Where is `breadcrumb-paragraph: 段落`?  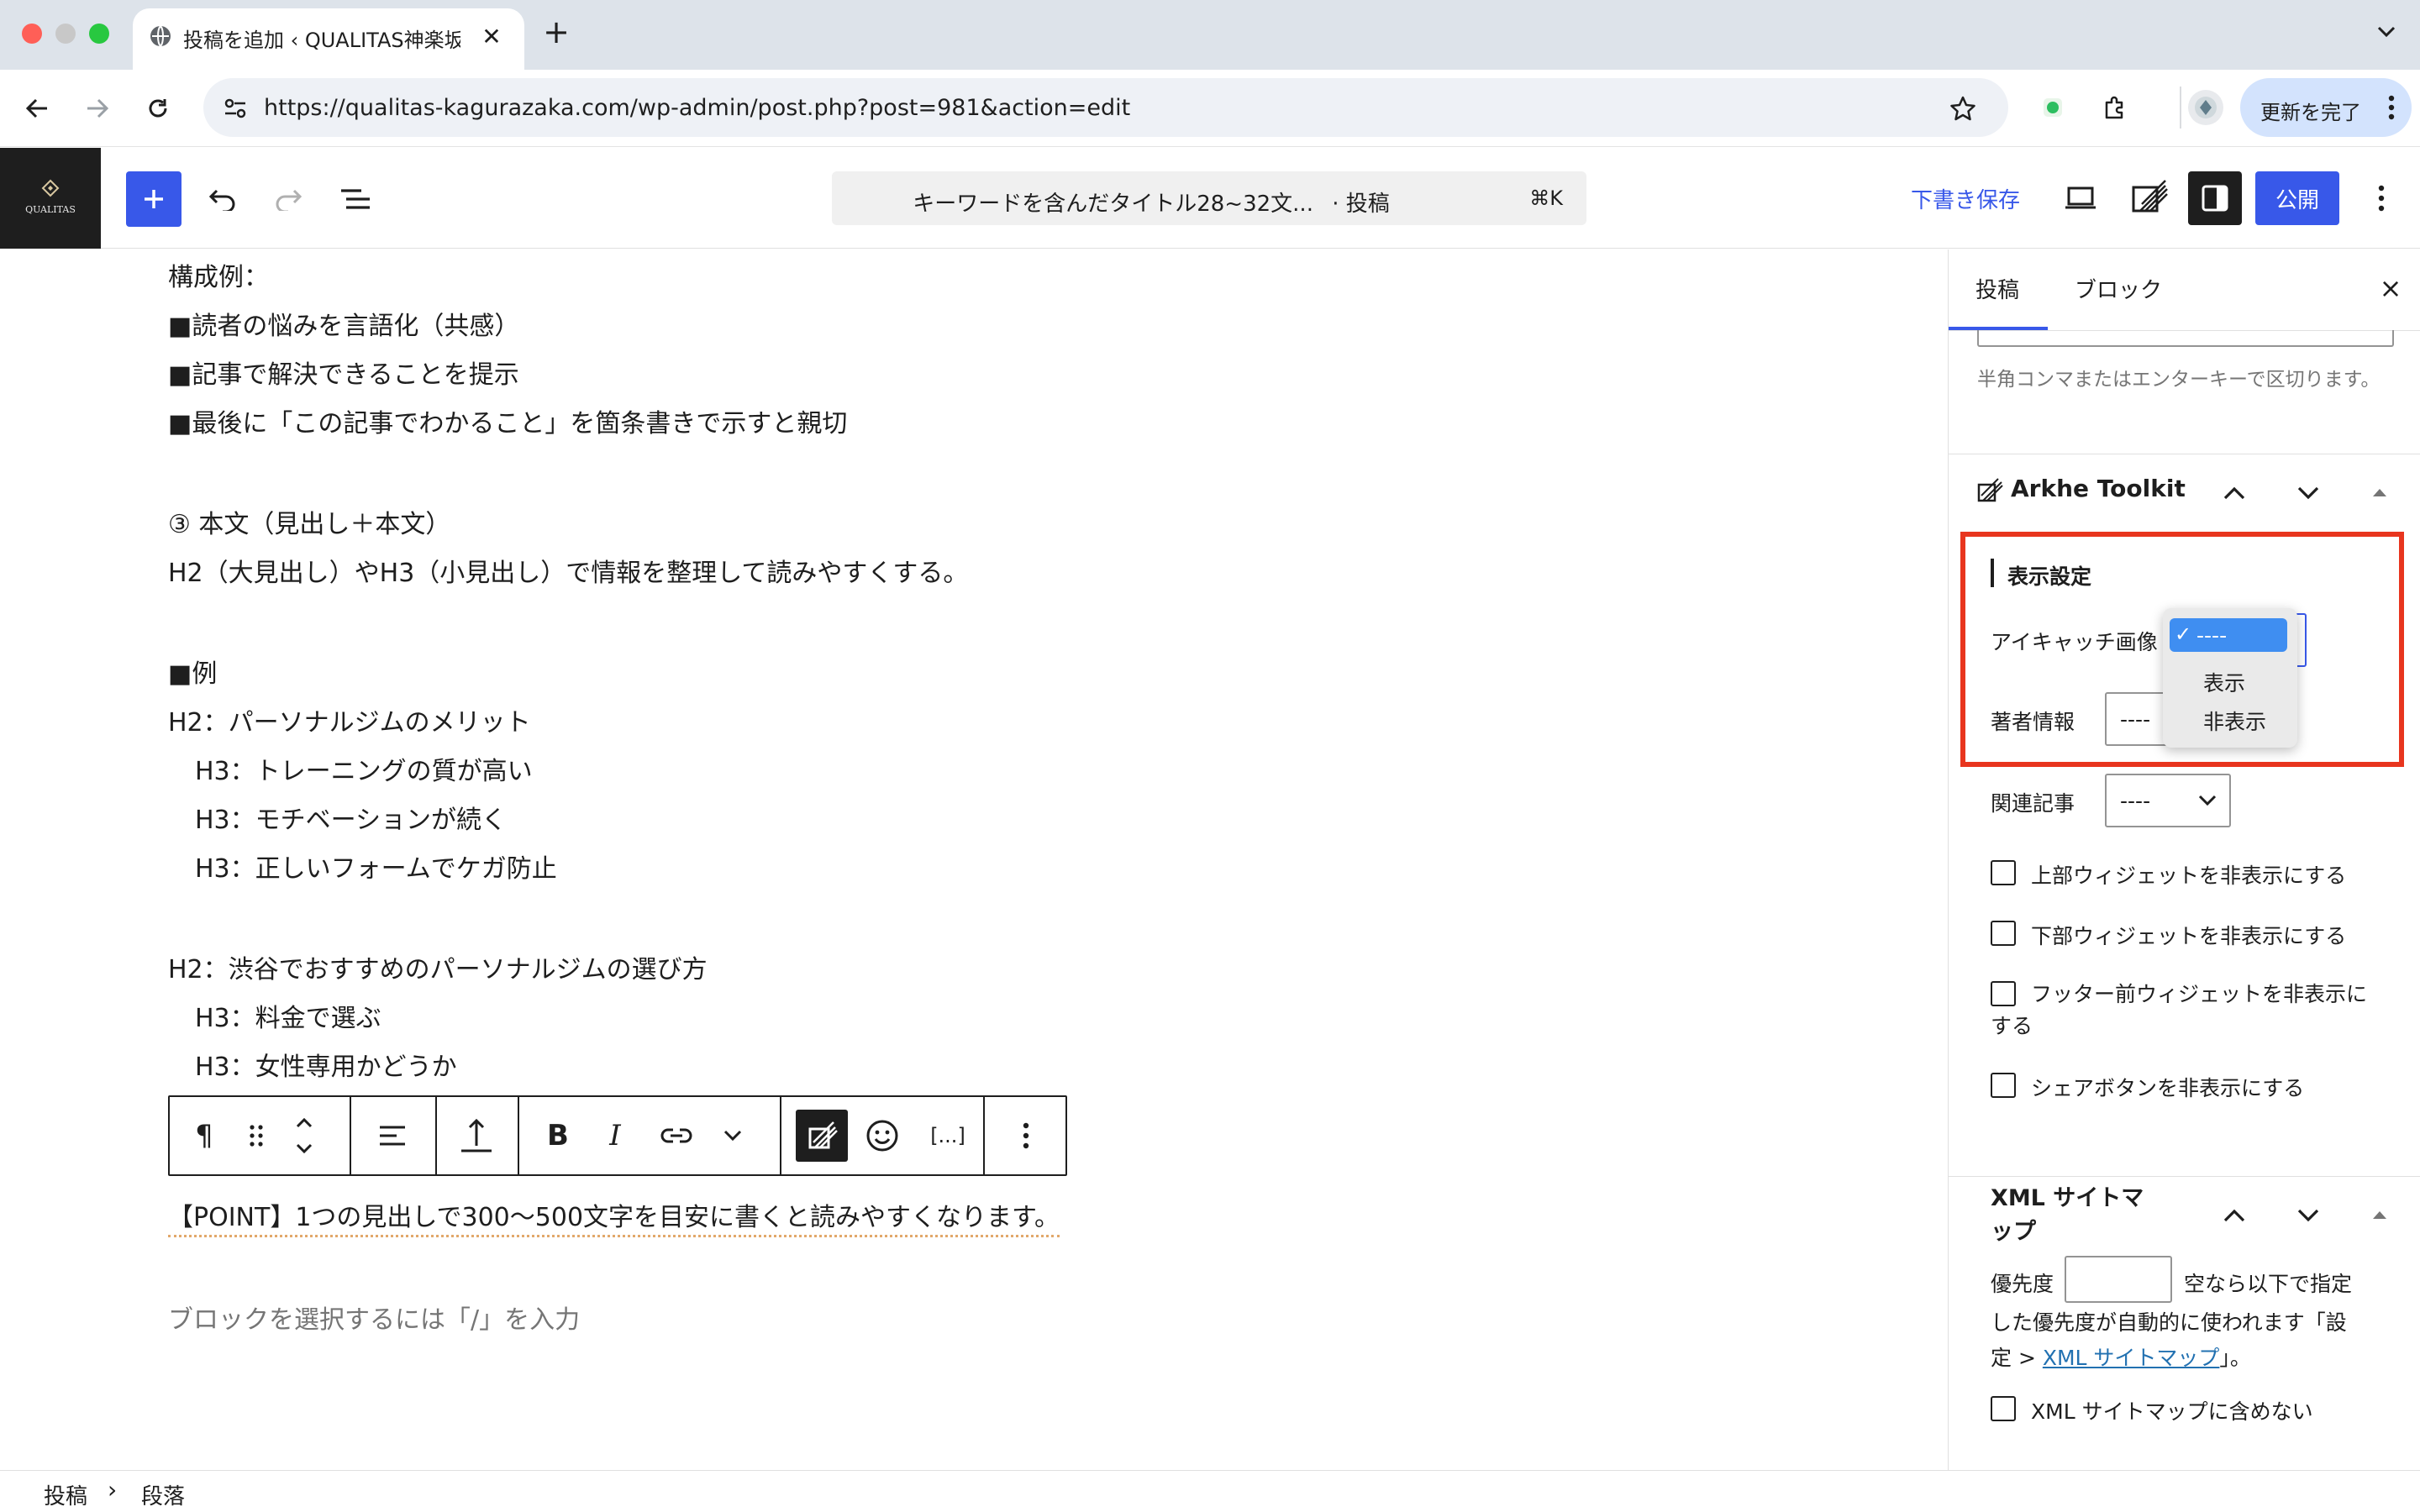
breadcrumb-paragraph: 段落 is located at coordinates (163, 1494).